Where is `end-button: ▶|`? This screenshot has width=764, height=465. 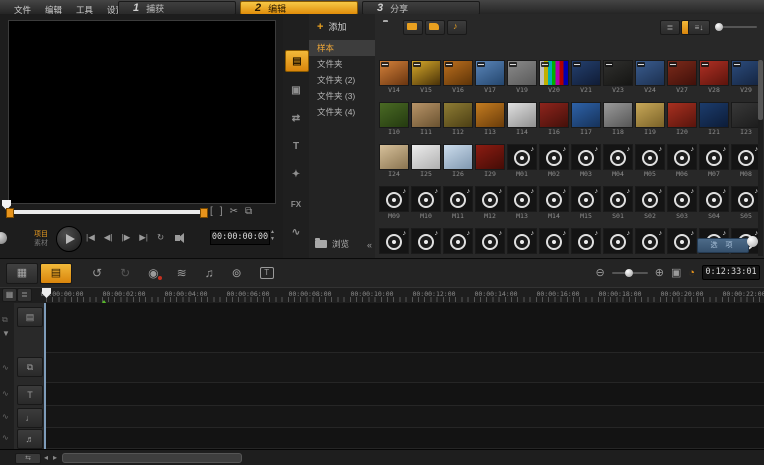
end-button: ▶| is located at coordinates (143, 237).